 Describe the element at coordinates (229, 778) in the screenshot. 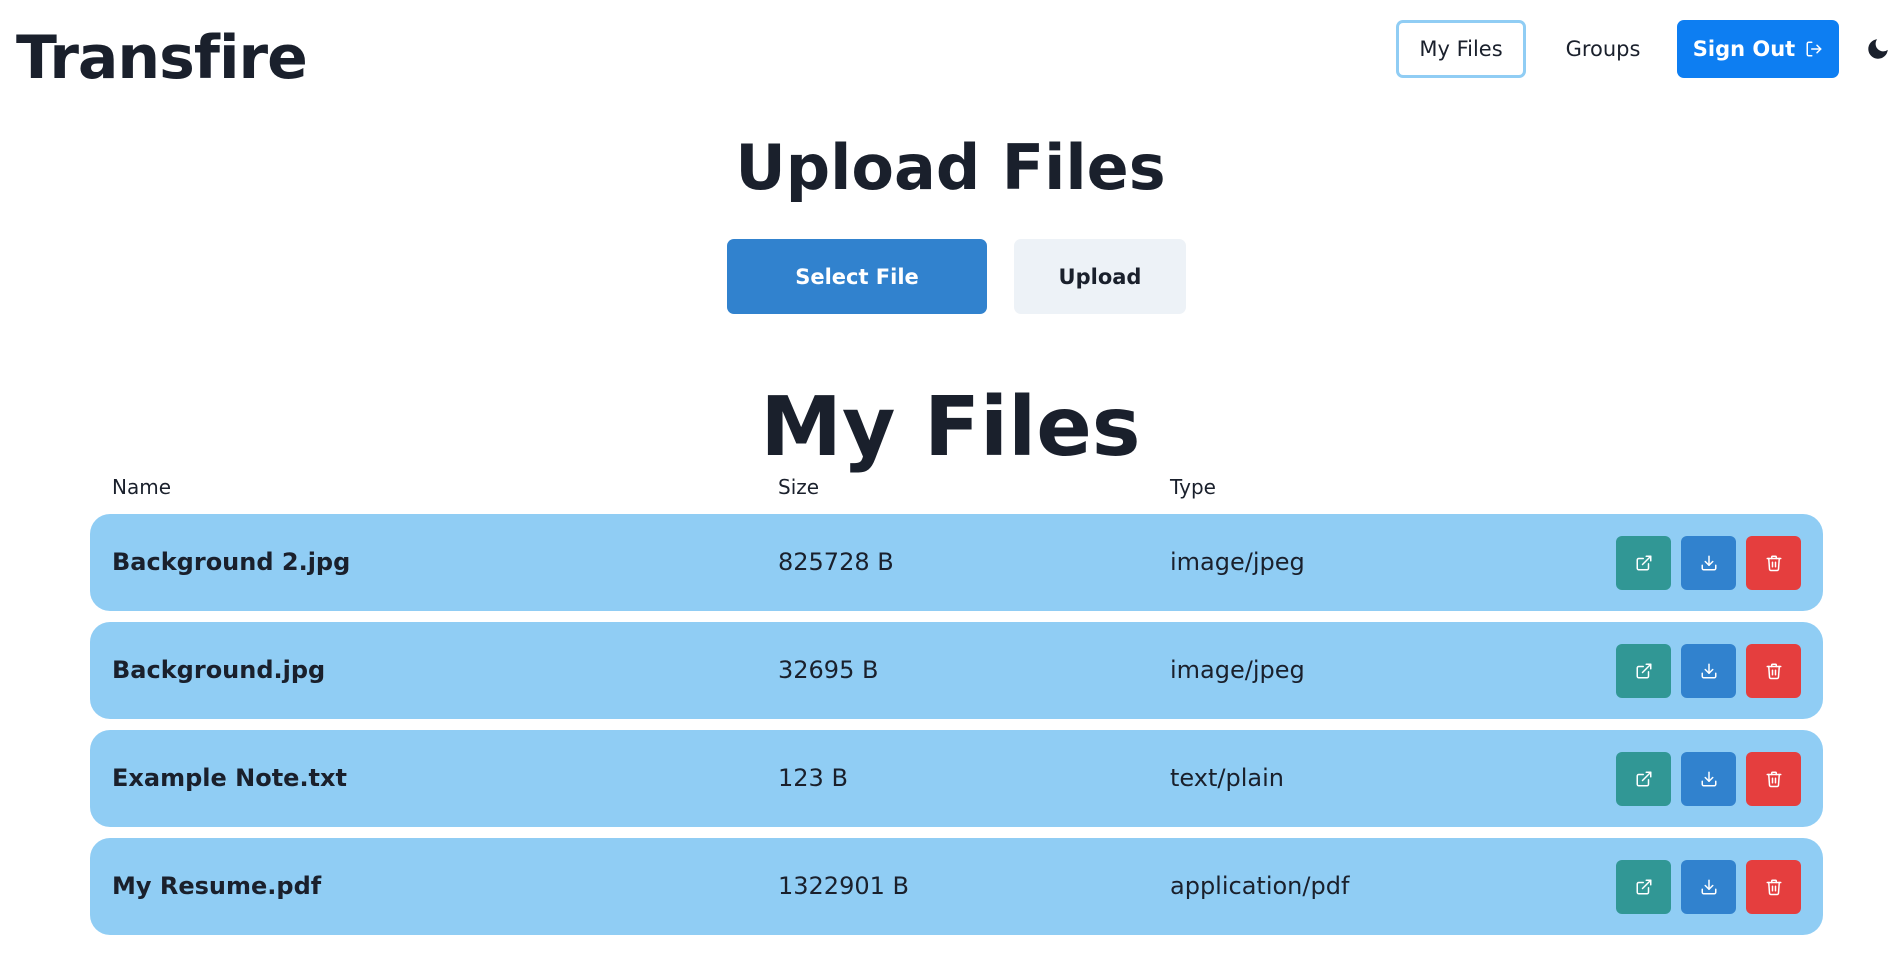

I see `file-name: Example Note.txt` at that location.